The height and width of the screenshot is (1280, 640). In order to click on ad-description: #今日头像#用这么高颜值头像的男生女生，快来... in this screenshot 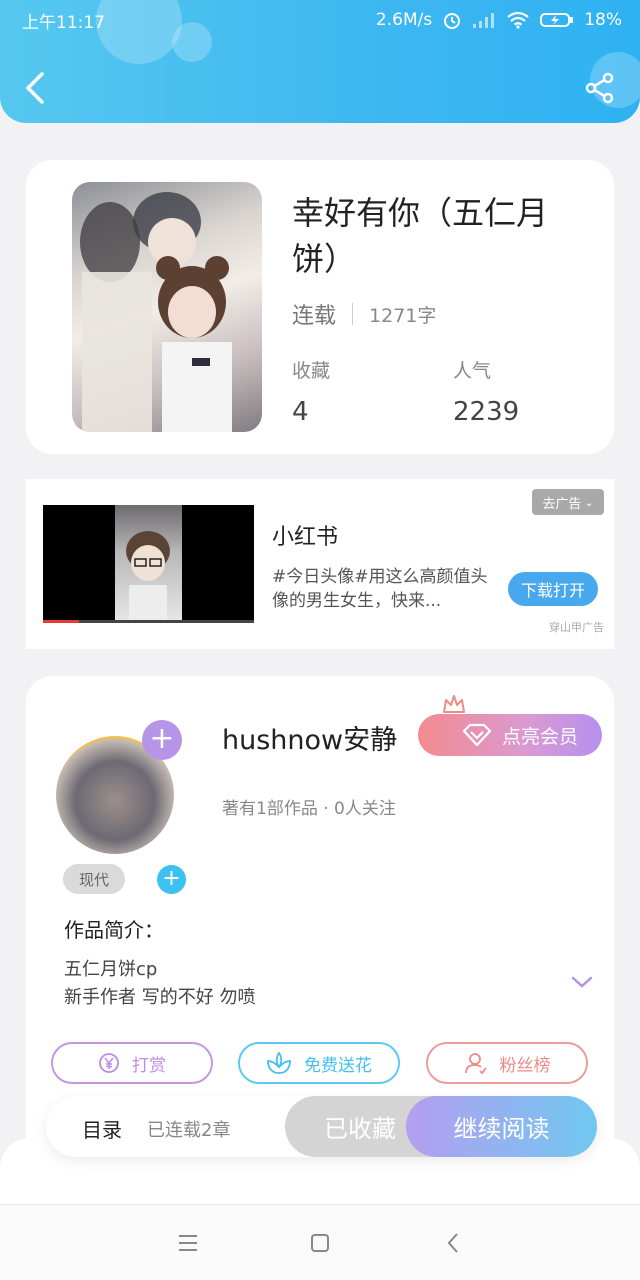, I will do `click(380, 589)`.